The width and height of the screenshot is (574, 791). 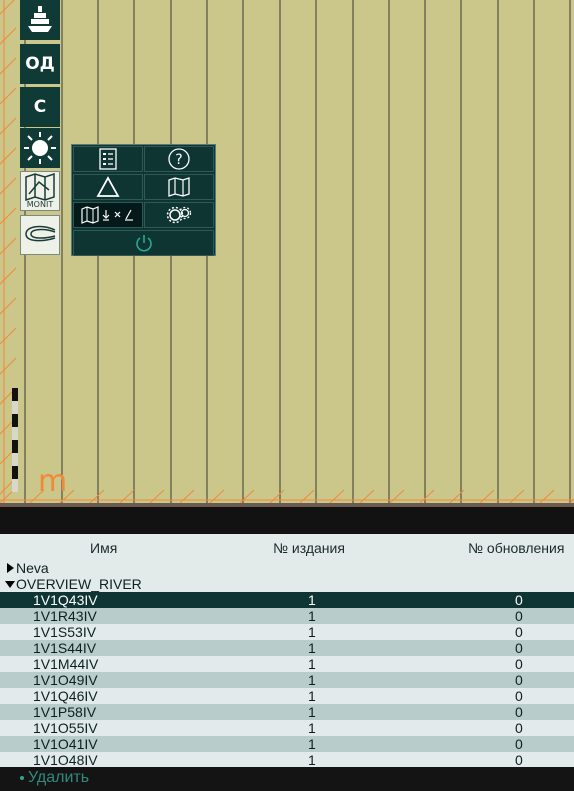 What do you see at coordinates (287, 712) in the screenshot?
I see `table-row: 1V1P58IV 1 0` at bounding box center [287, 712].